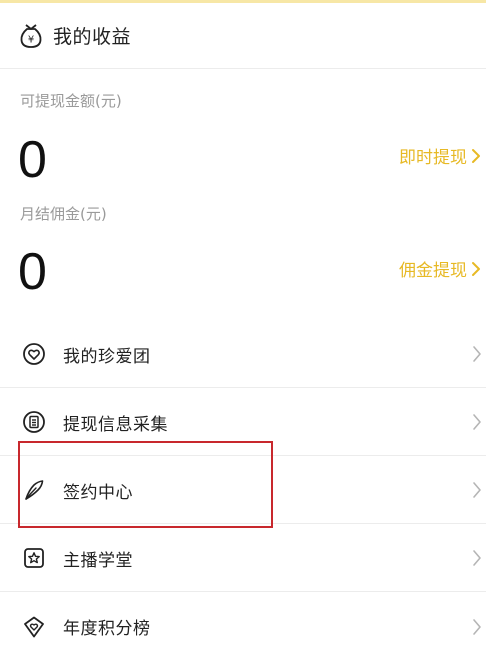  Describe the element at coordinates (98, 492) in the screenshot. I see `menu-item-label: 签约中心` at that location.